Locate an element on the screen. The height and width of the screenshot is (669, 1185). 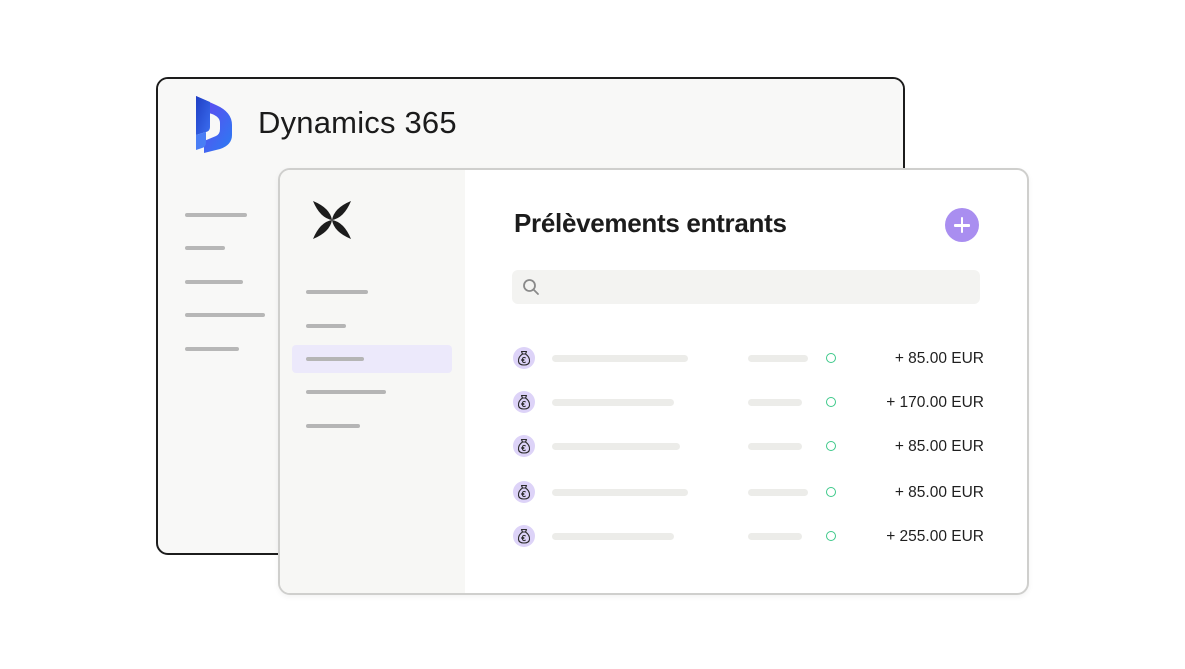
page-title: Prélèvements entrants is located at coordinates (650, 223).